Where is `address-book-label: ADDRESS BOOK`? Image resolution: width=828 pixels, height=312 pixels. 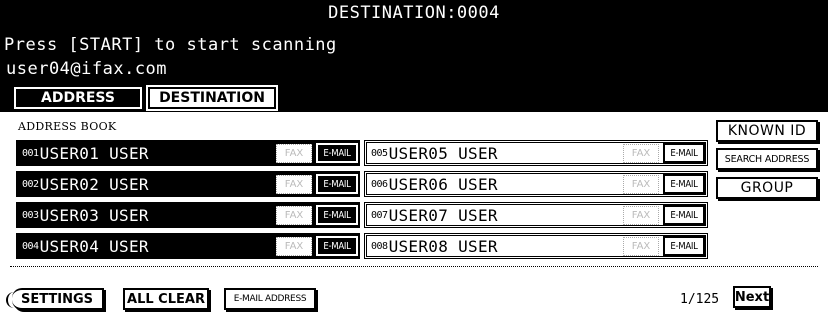
address-book-label: ADDRESS BOOK is located at coordinates (67, 126).